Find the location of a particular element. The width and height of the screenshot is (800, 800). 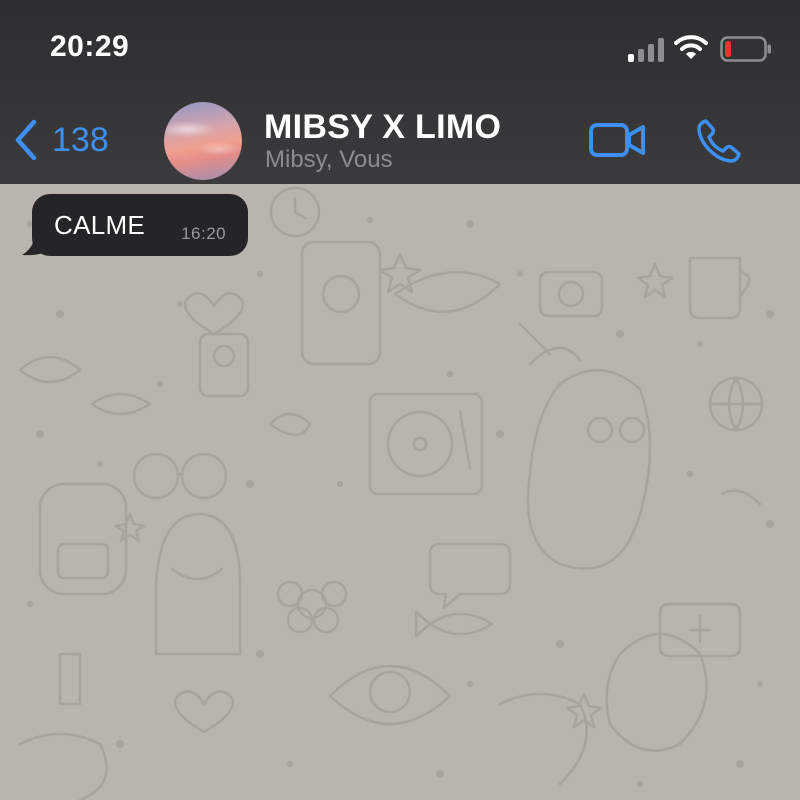

chat-title: MIBSY X LIMO is located at coordinates (382, 127).